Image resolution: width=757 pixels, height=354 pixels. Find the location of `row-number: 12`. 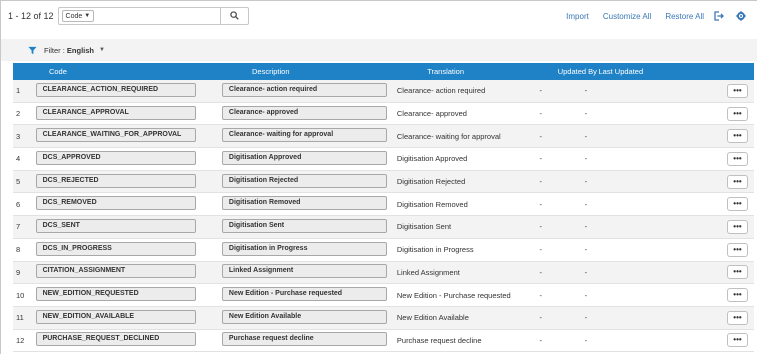

row-number: 12 is located at coordinates (20, 340).